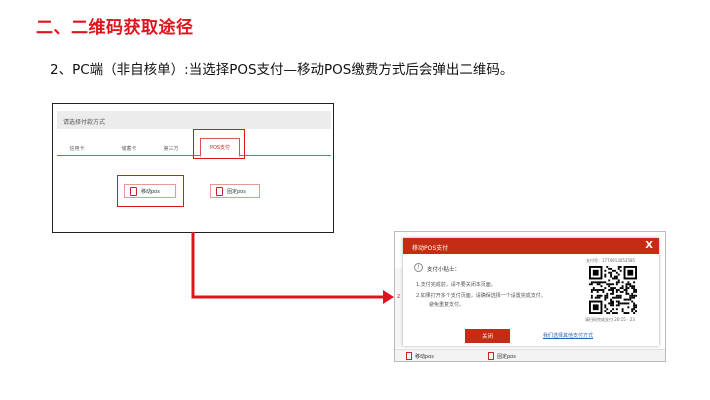  I want to click on qr-code, so click(613, 290).